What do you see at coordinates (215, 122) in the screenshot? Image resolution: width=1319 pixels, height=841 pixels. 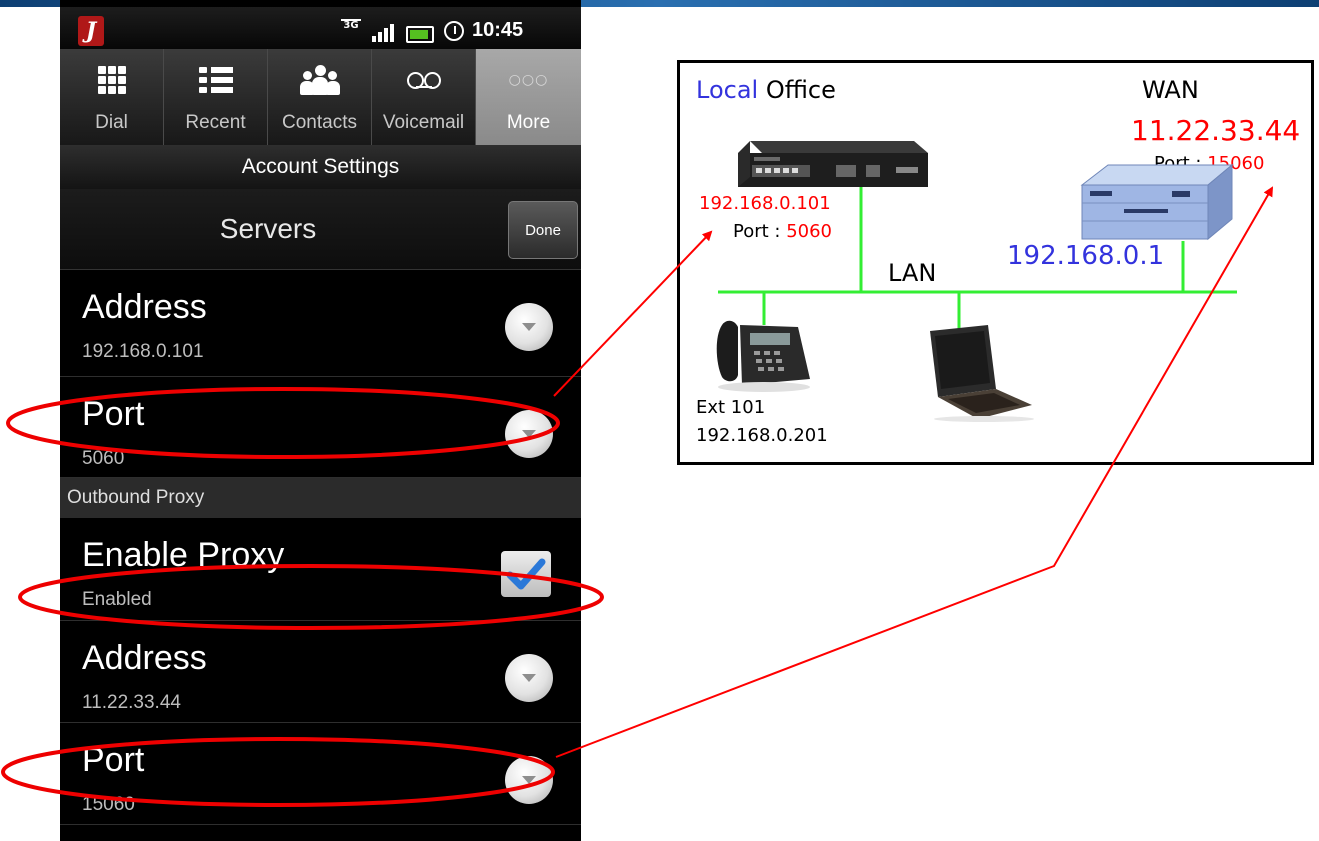 I see `tab-label: Recent` at bounding box center [215, 122].